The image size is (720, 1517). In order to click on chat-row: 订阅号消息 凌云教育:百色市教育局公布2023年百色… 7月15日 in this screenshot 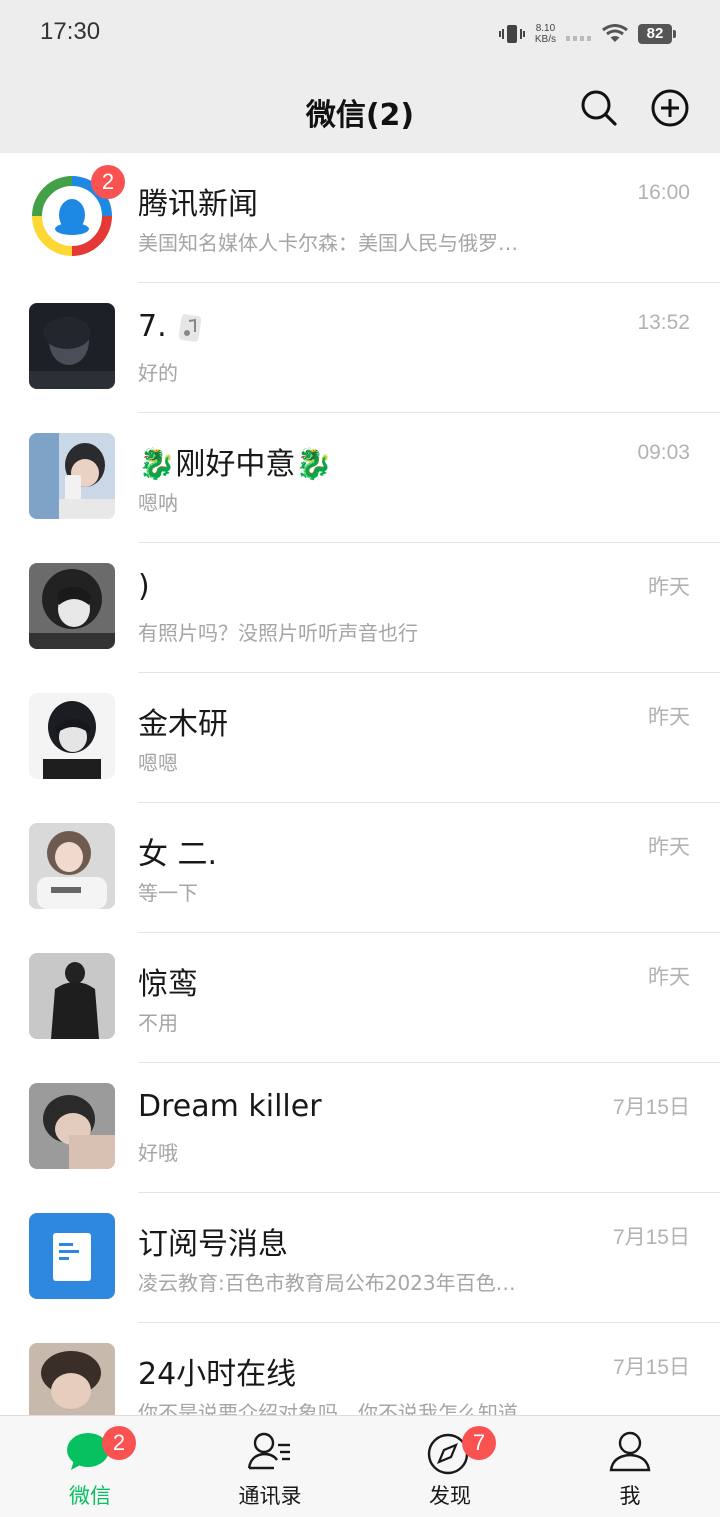, I will do `click(360, 1258)`.